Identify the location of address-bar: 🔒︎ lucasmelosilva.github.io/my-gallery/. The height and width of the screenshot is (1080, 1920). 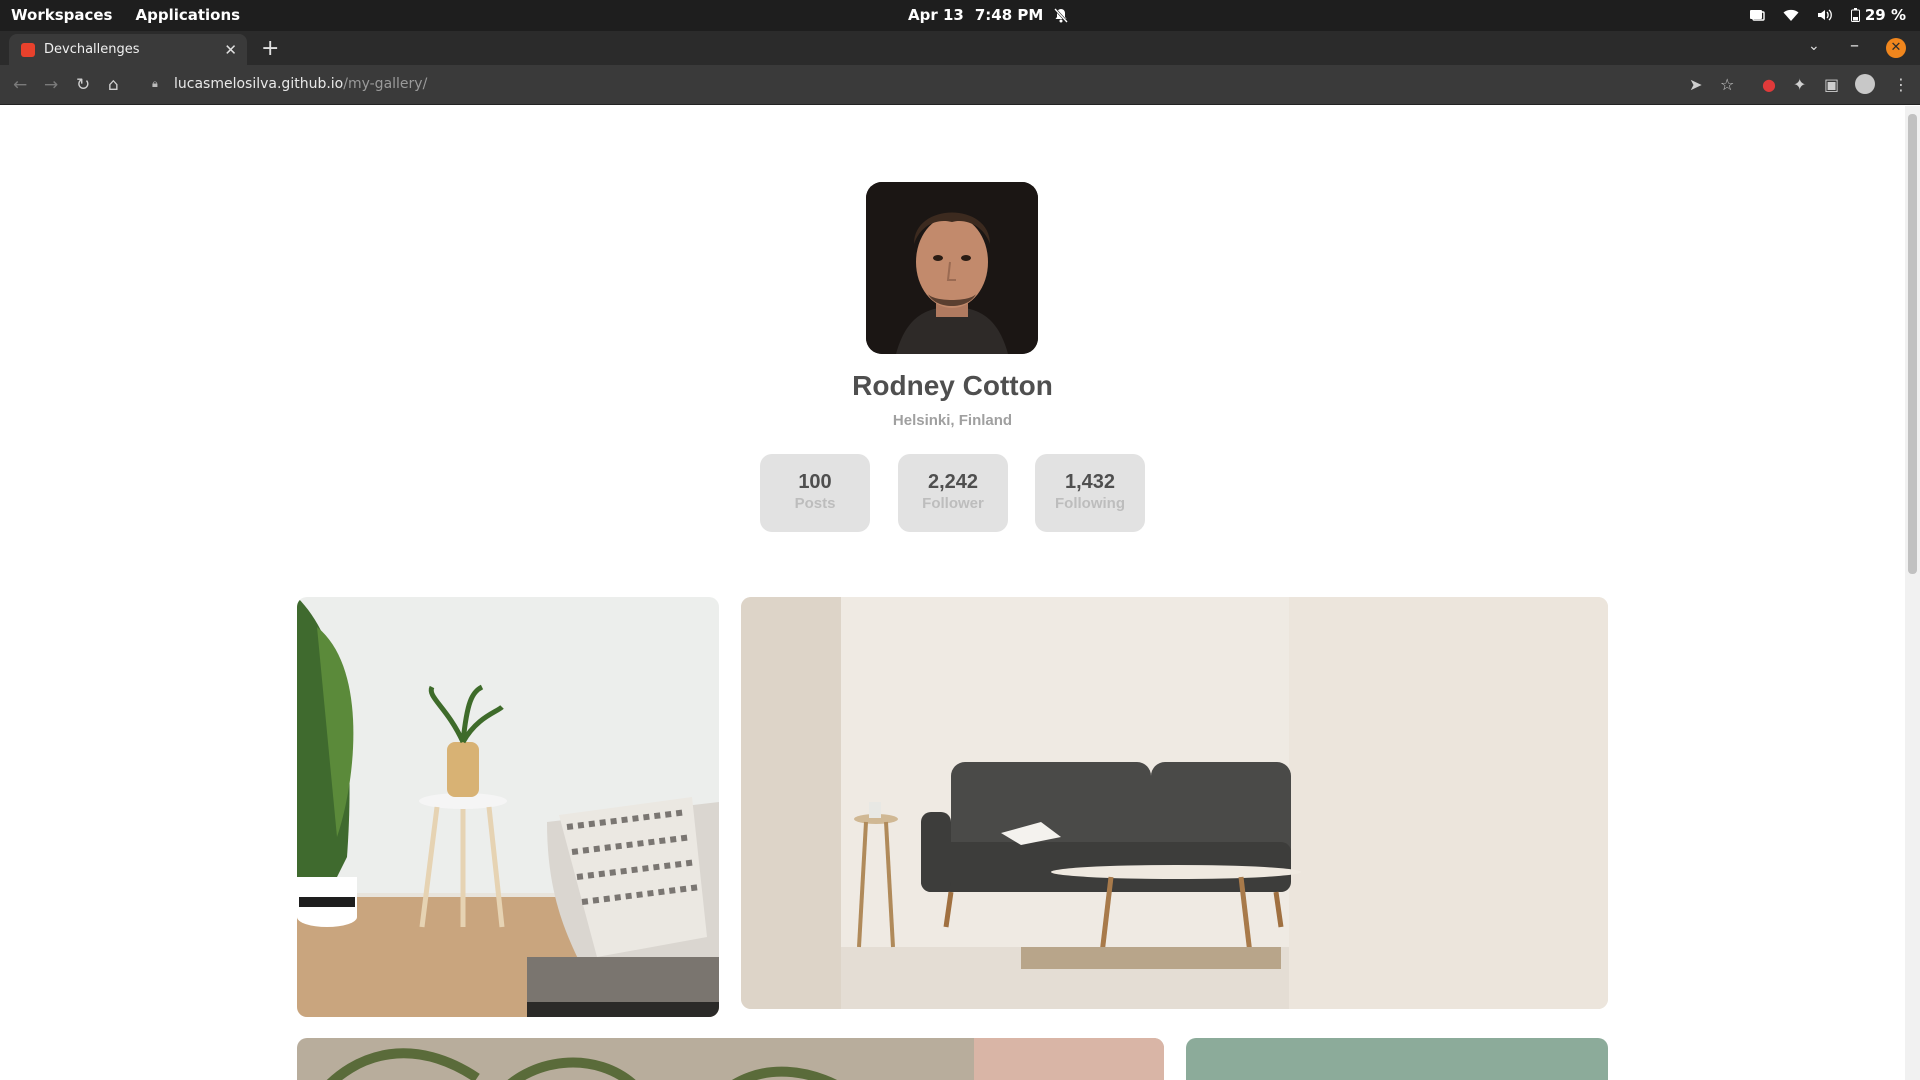
(935, 85).